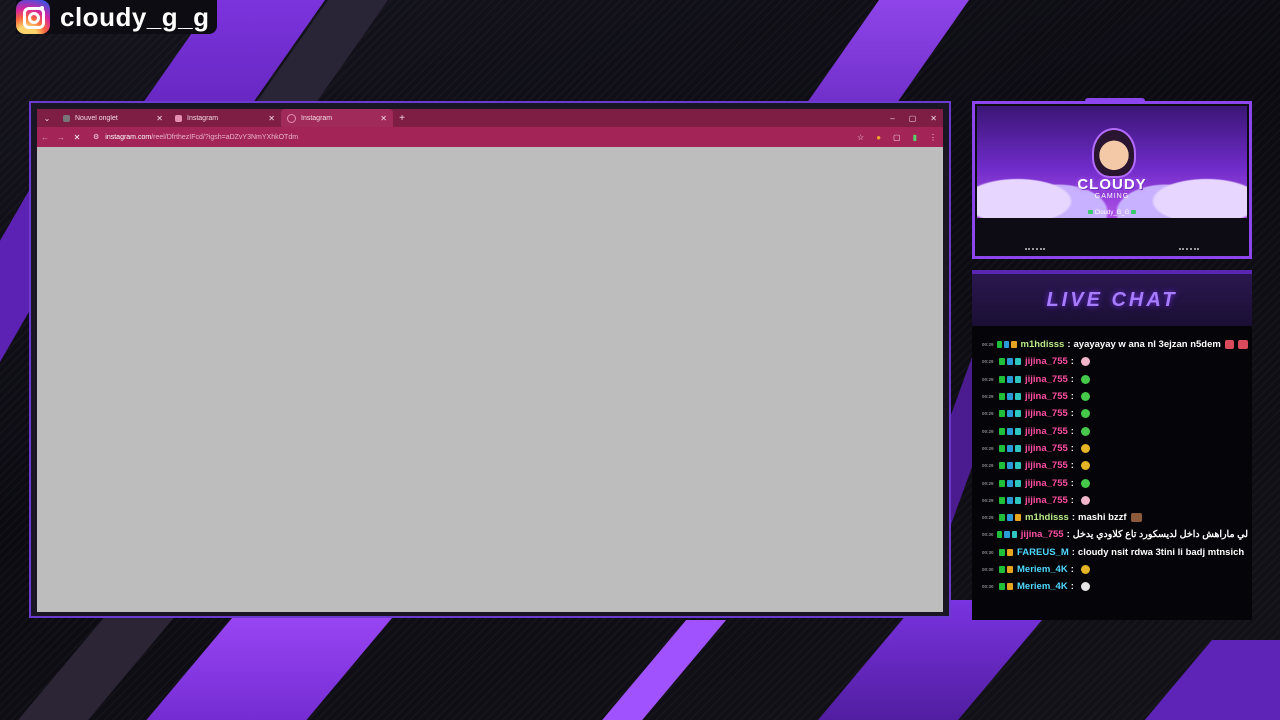  What do you see at coordinates (1102, 518) in the screenshot?
I see `chat-message-text: mashi bzzf` at bounding box center [1102, 518].